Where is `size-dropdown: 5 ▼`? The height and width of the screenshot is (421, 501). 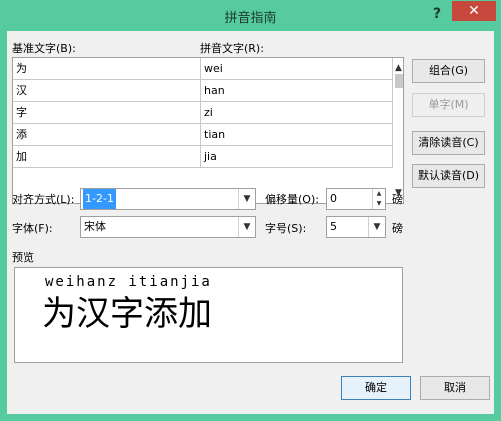
size-dropdown: 5 ▼ is located at coordinates (356, 227).